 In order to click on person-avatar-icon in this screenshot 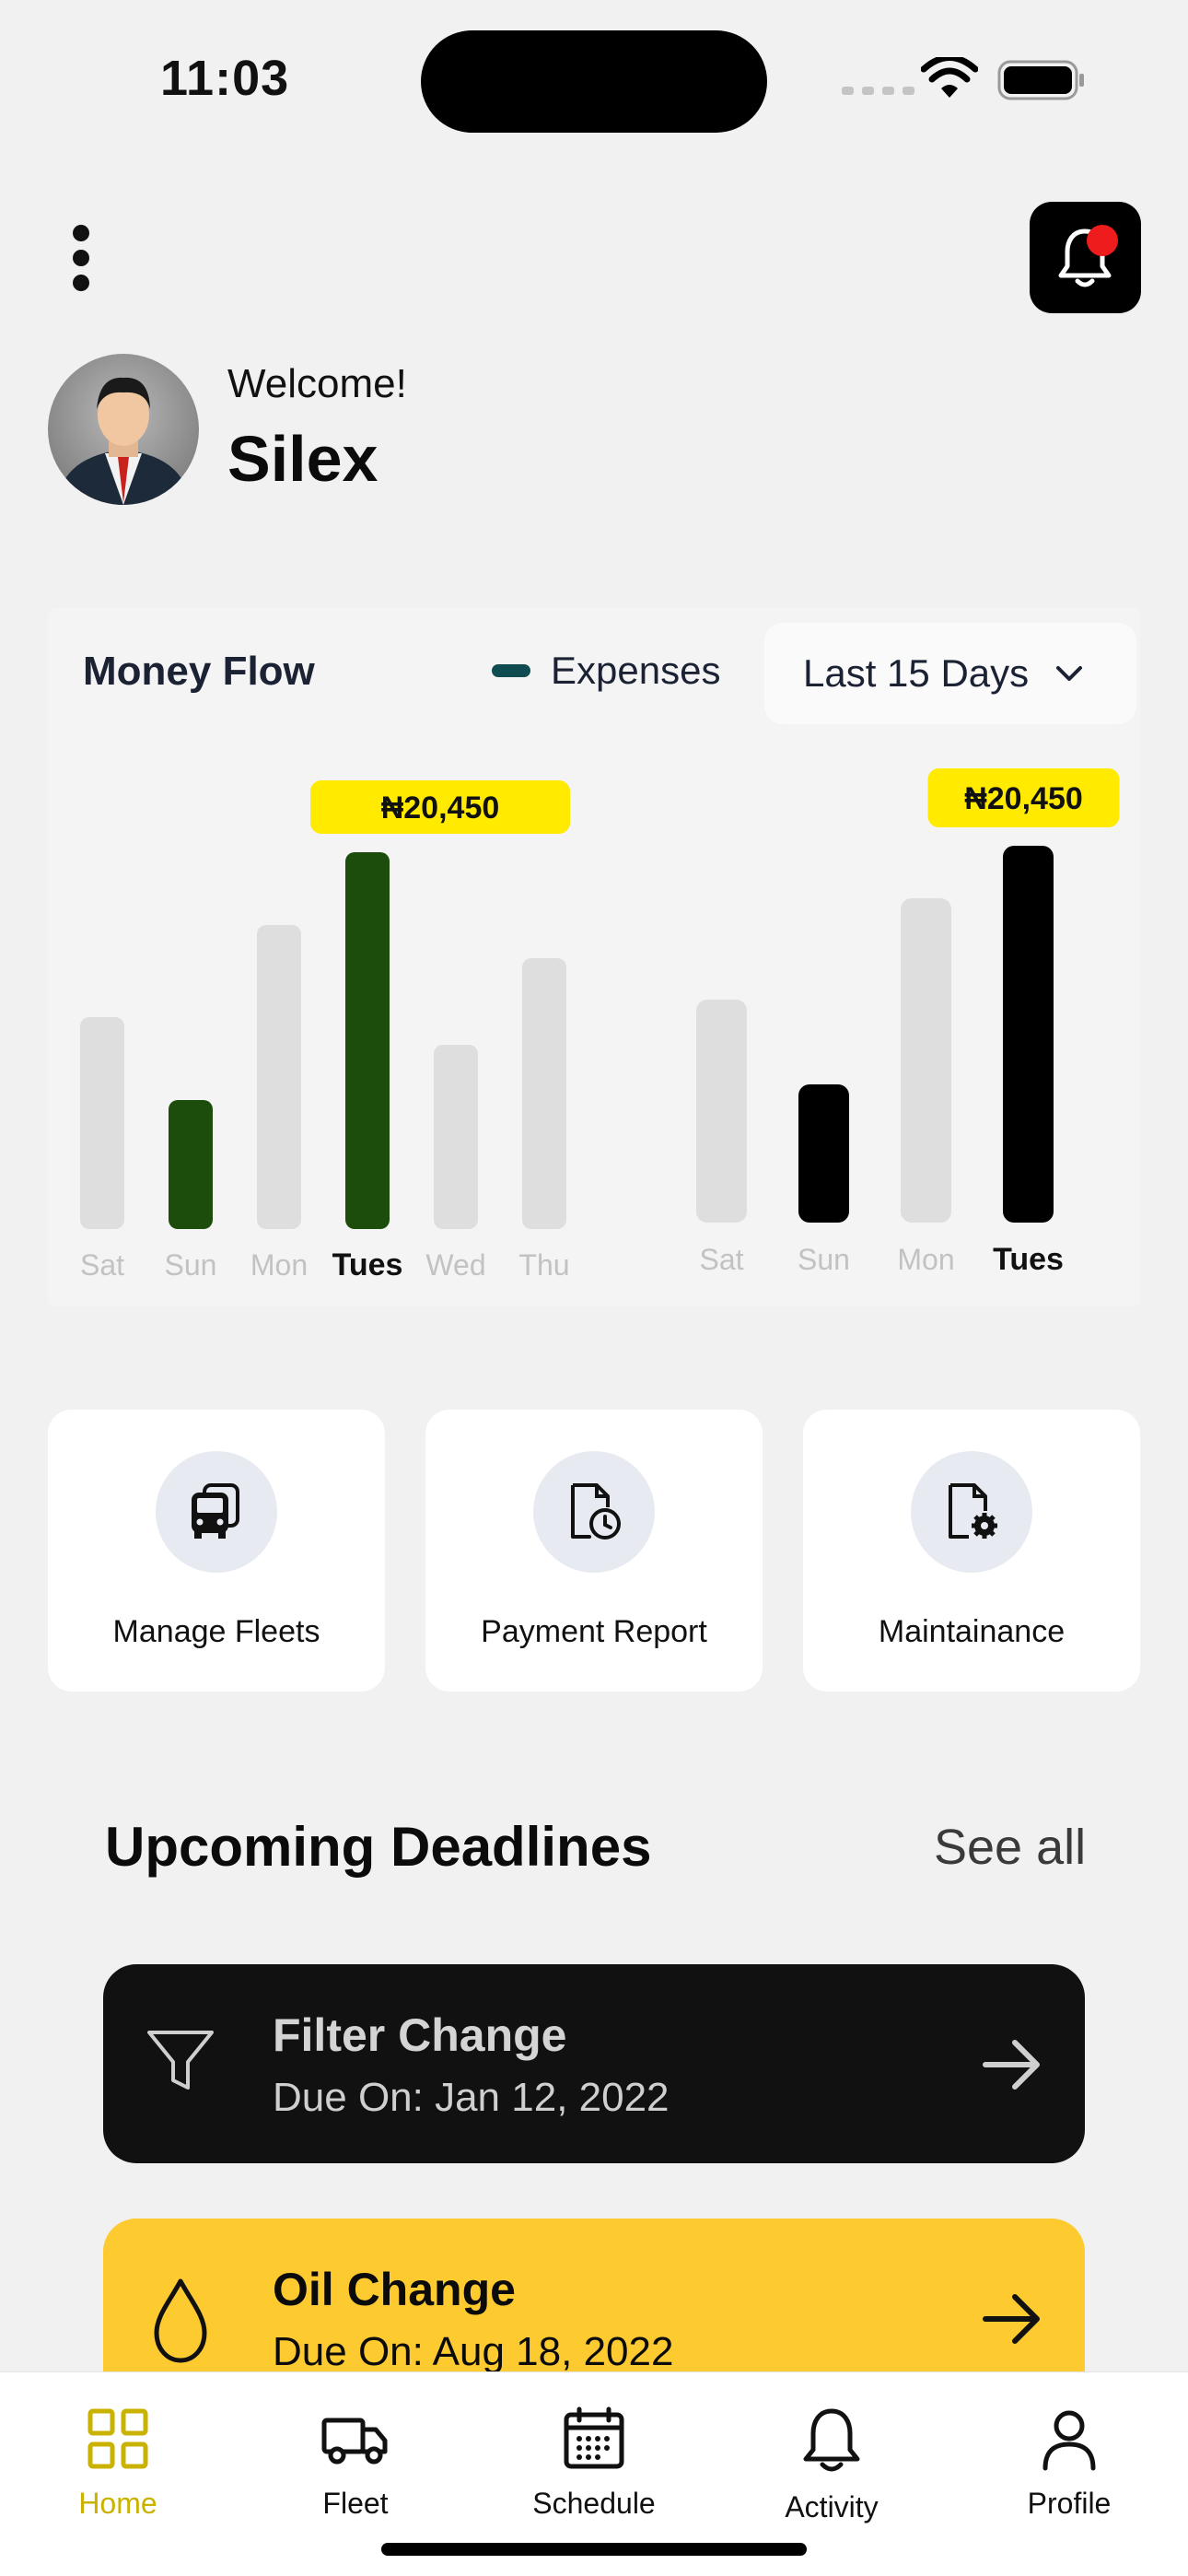, I will do `click(124, 441)`.